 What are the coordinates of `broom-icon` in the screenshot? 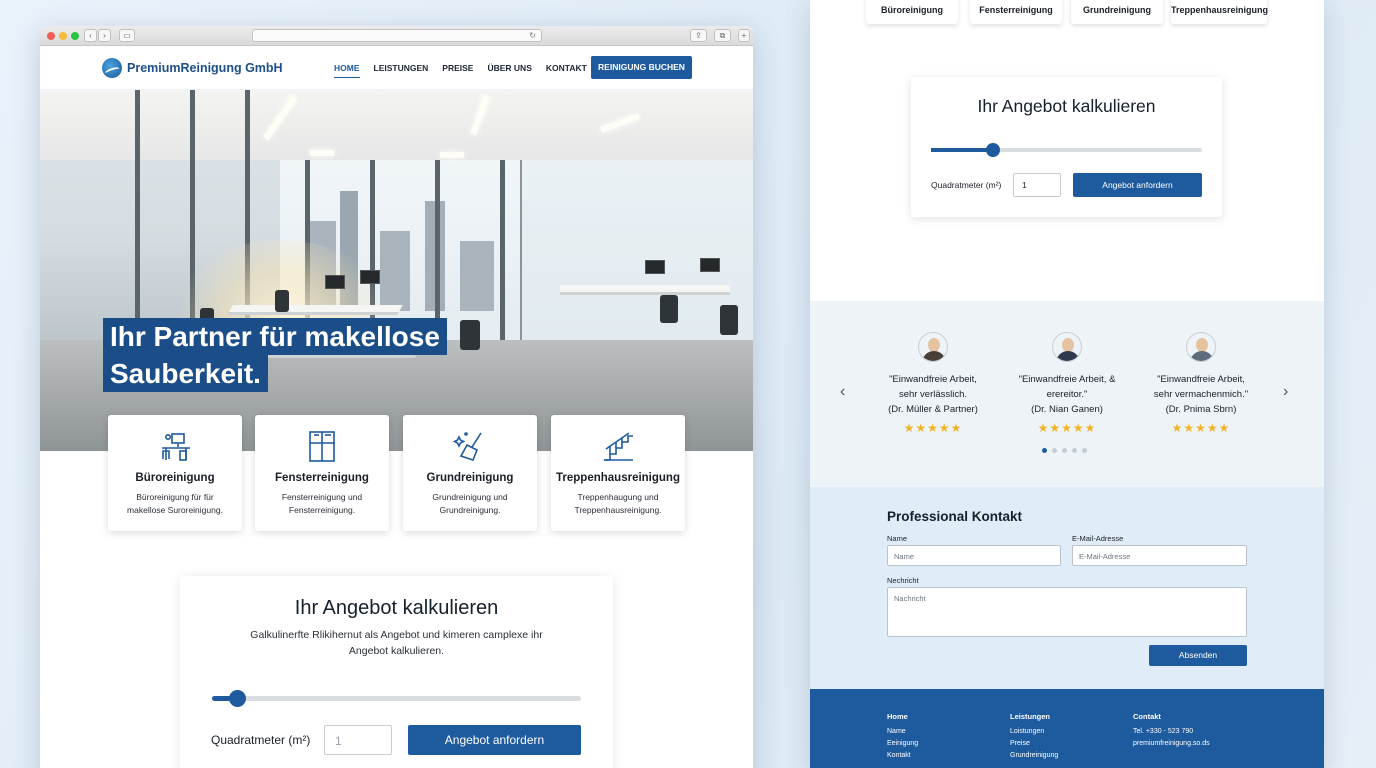 It's located at (467, 446).